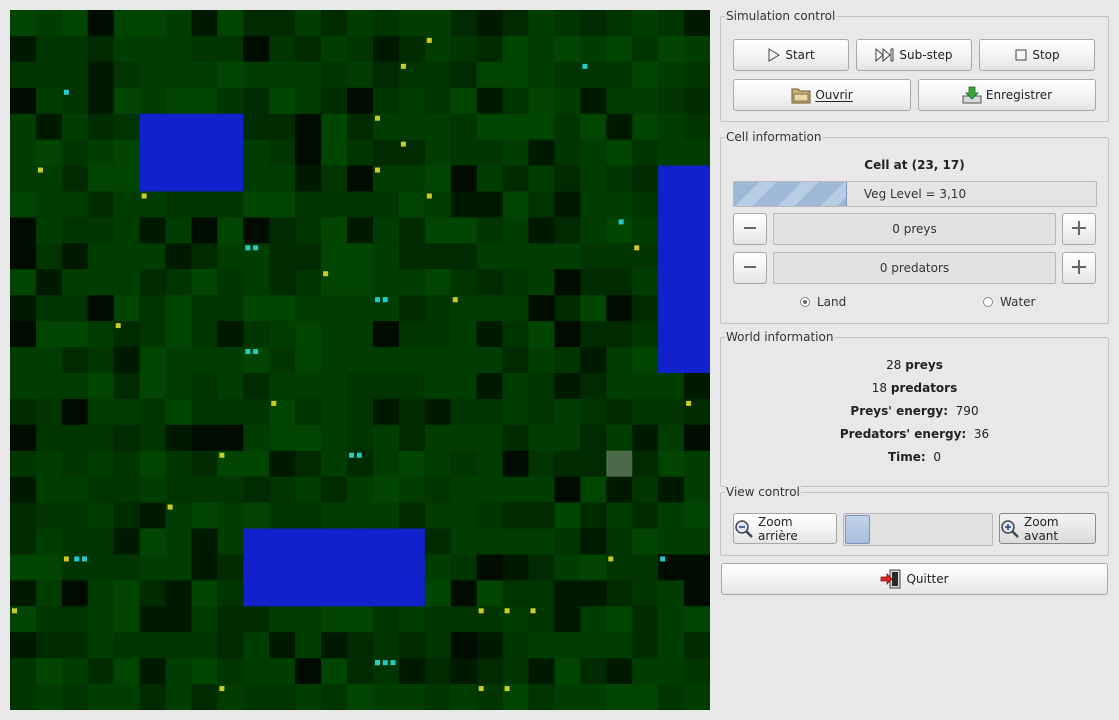  I want to click on add-prey-button, so click(1079, 229).